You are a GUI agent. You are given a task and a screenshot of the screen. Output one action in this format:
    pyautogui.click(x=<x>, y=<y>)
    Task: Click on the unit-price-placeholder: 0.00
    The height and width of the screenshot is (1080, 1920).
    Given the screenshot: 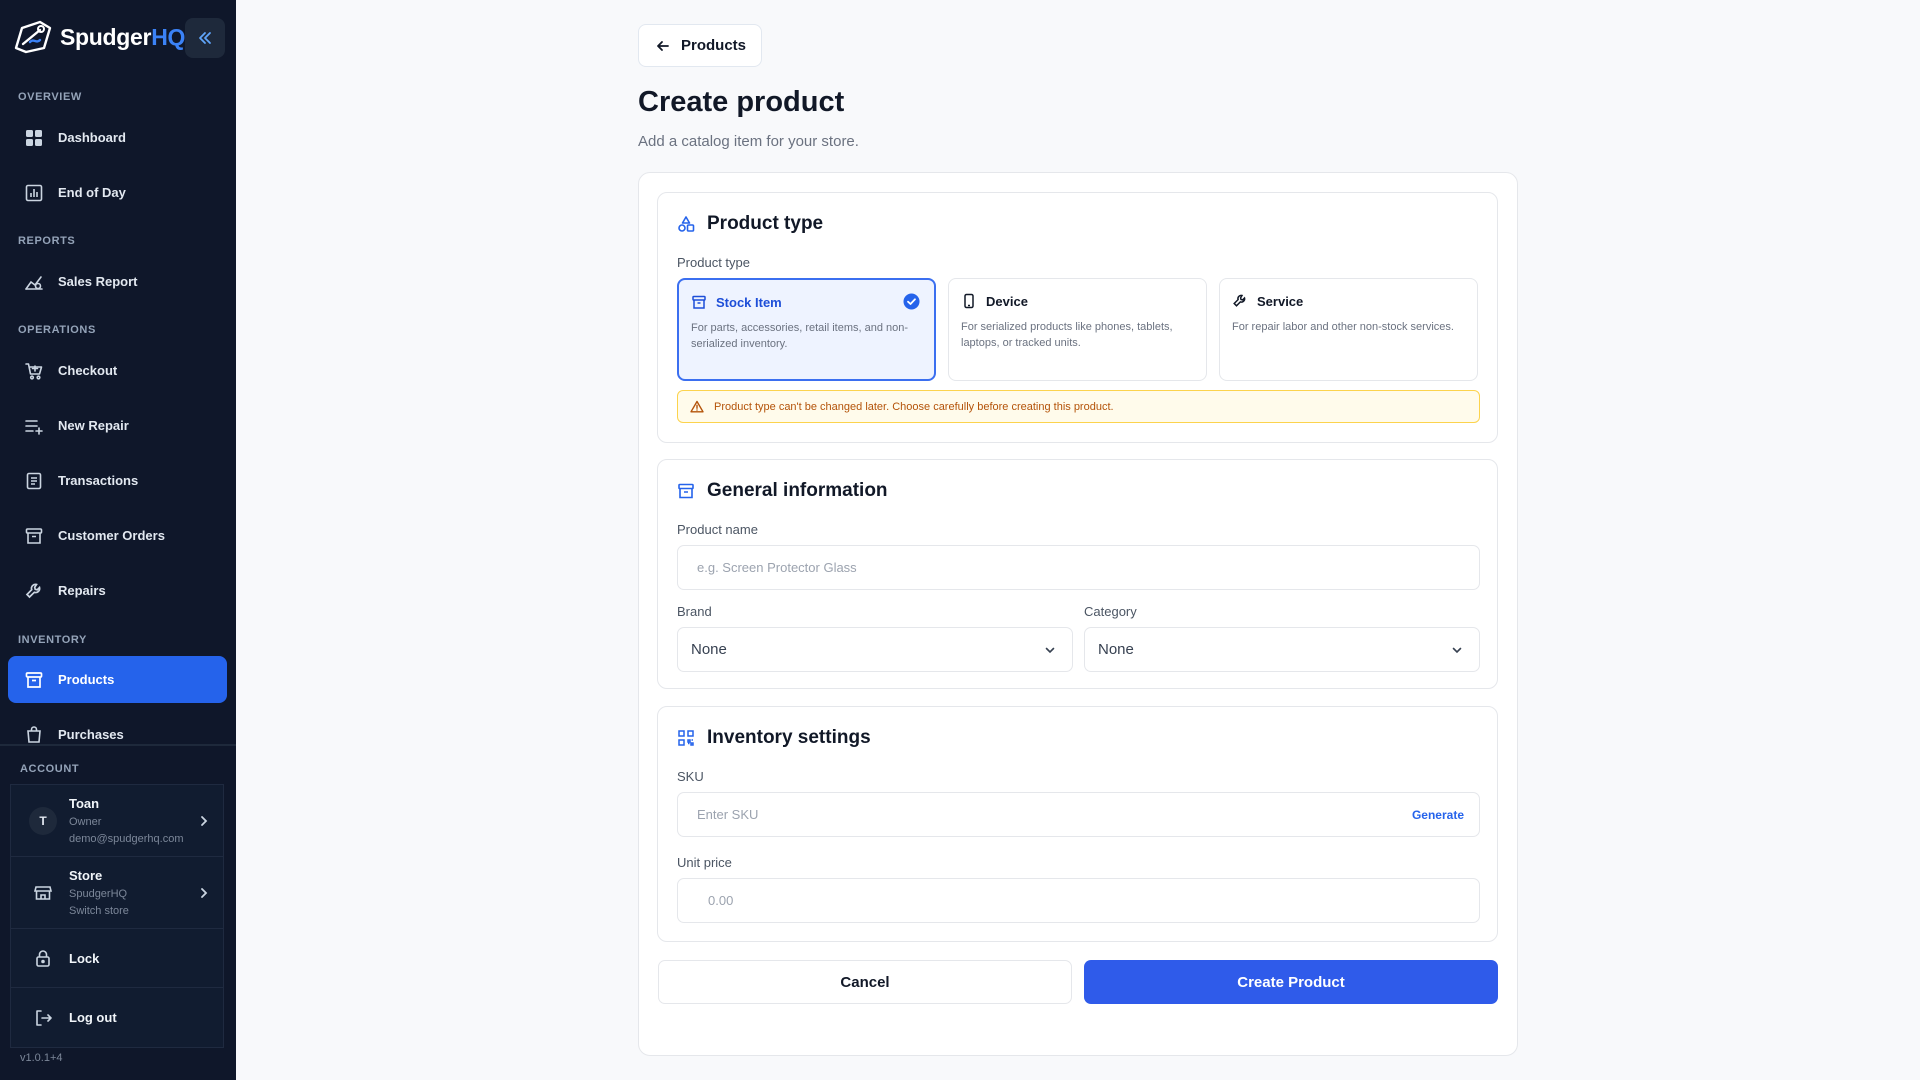 What is the action you would take?
    pyautogui.click(x=721, y=900)
    